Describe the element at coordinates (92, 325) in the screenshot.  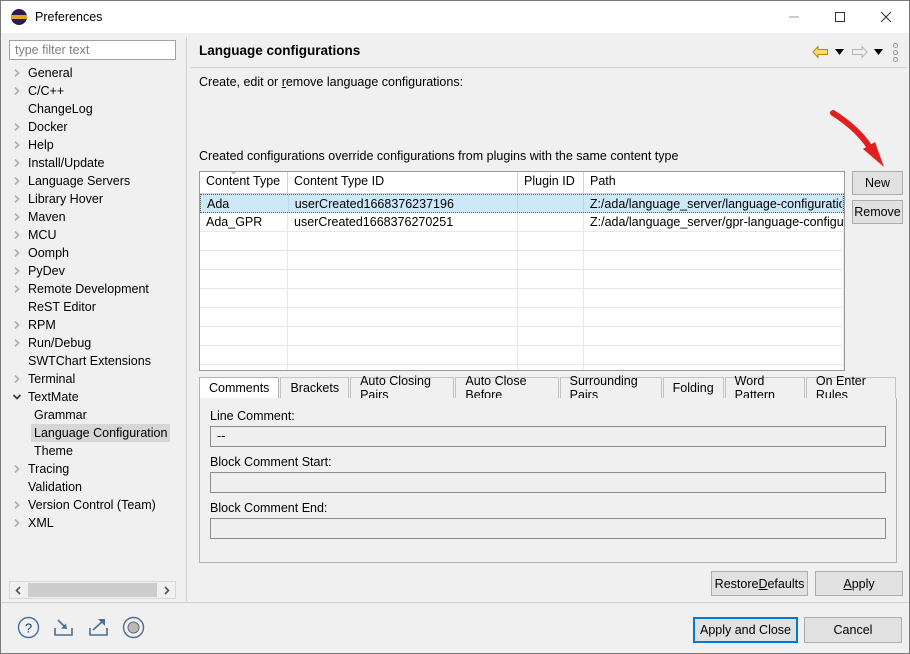
I see `sidebar-item-rpm: RPM` at that location.